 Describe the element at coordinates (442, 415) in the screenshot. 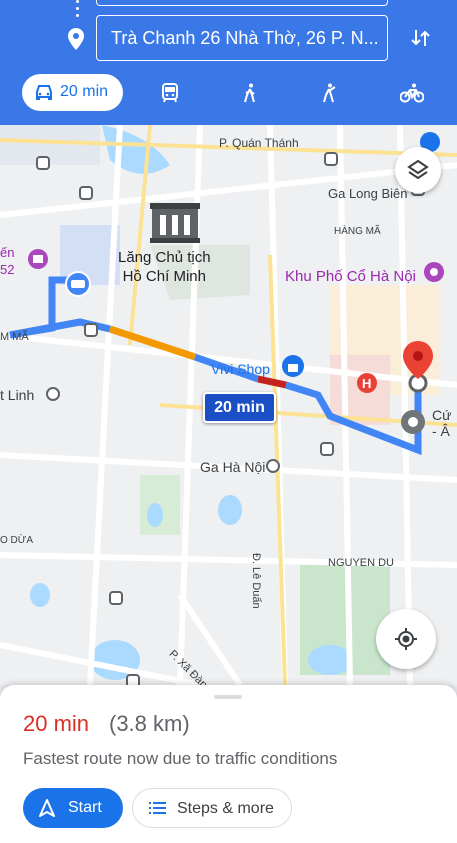

I see `partial-label-right-1: Cứ` at that location.